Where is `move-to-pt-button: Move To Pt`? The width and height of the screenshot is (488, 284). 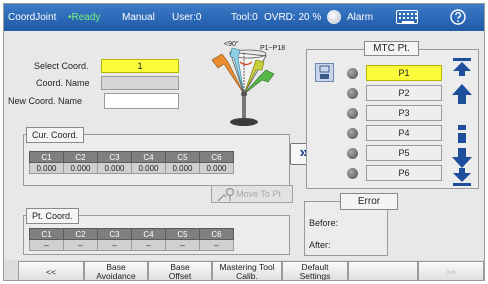 move-to-pt-button: Move To Pt is located at coordinates (252, 194).